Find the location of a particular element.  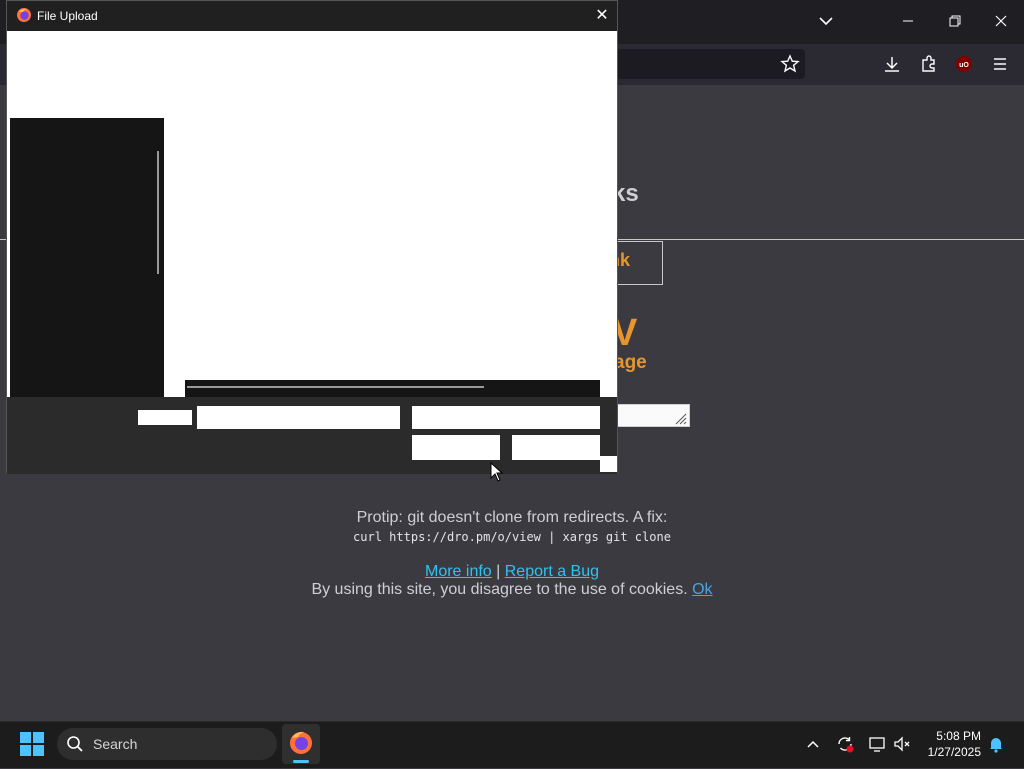

ublock-icon: uO is located at coordinates (964, 64).